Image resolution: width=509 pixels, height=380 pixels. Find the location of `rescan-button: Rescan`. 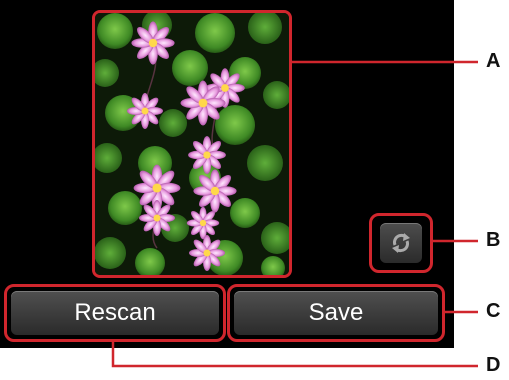

rescan-button: Rescan is located at coordinates (115, 313).